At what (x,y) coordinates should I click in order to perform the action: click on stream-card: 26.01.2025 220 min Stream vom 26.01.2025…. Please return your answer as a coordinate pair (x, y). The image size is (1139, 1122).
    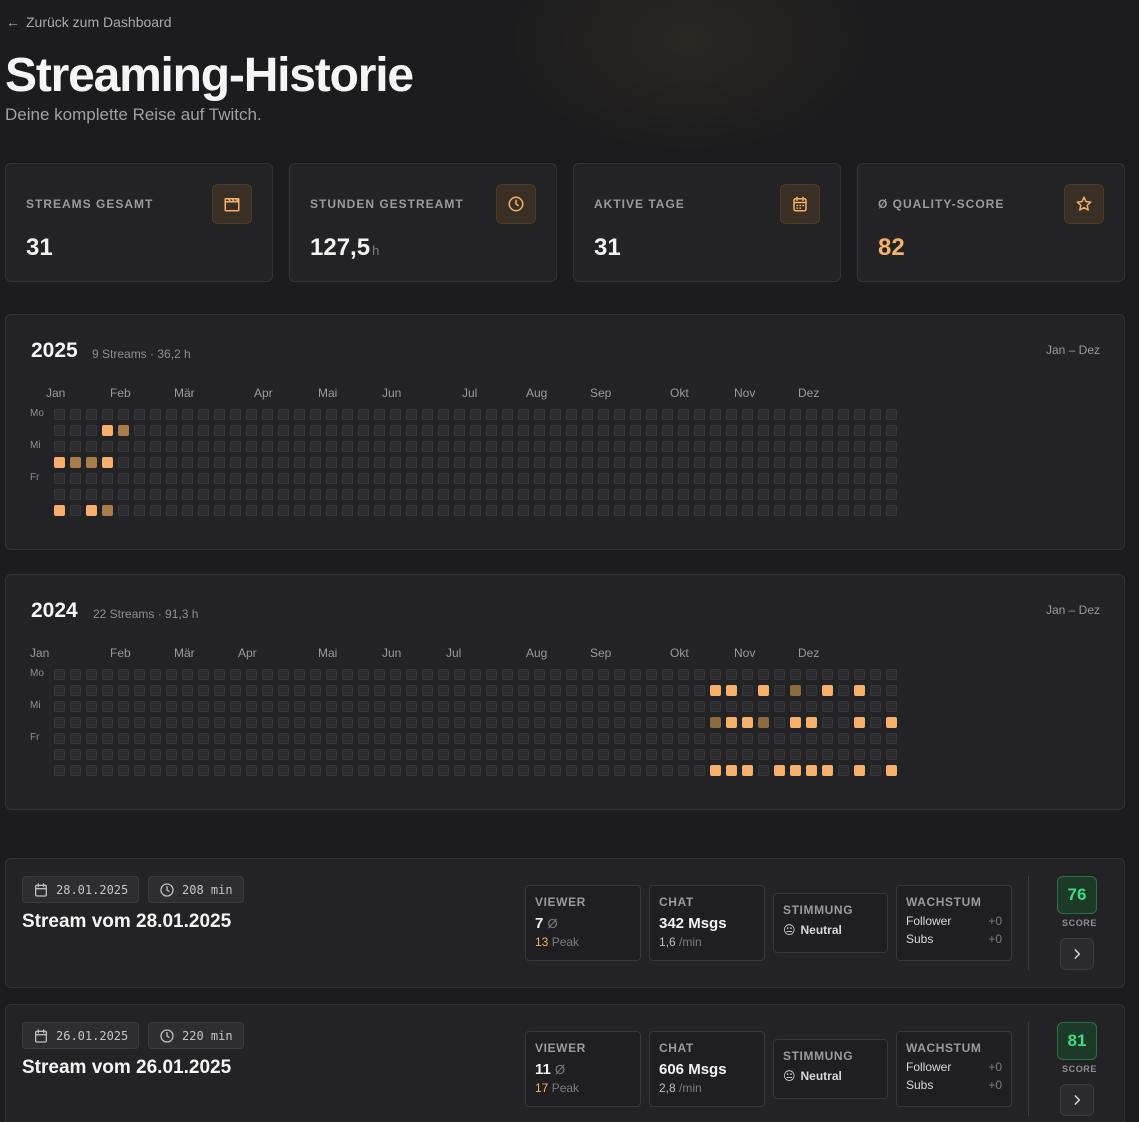
    Looking at the image, I should click on (565, 1063).